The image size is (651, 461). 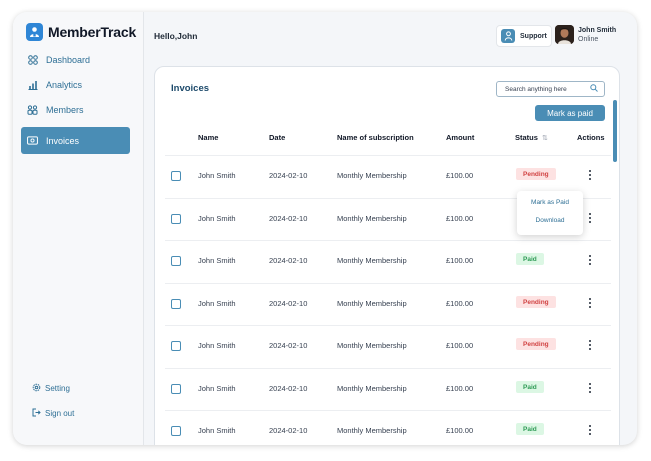 What do you see at coordinates (564, 34) in the screenshot?
I see `avatar` at bounding box center [564, 34].